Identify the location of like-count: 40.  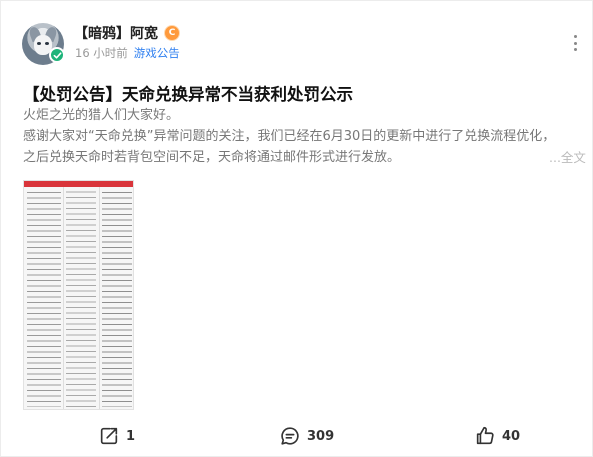
(511, 436).